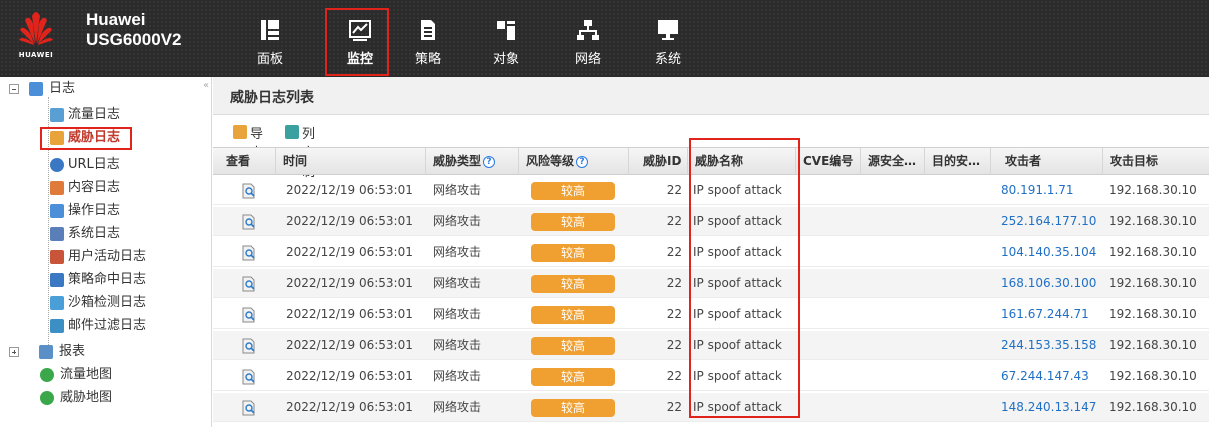 The width and height of the screenshot is (1209, 427). What do you see at coordinates (472, 161) in the screenshot?
I see `col-threat-type: 威胁类型?` at bounding box center [472, 161].